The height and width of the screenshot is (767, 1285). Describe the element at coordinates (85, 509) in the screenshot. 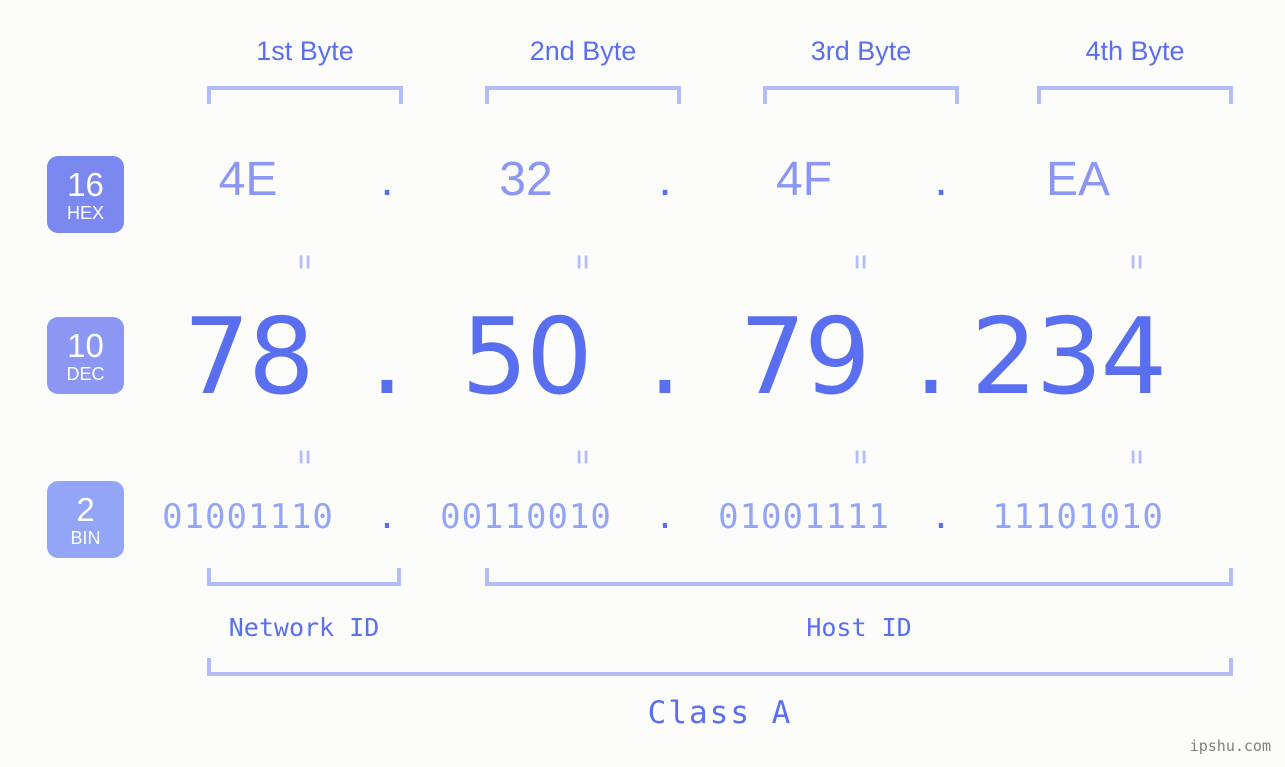

I see `radix-badge-bin-number: 2` at that location.